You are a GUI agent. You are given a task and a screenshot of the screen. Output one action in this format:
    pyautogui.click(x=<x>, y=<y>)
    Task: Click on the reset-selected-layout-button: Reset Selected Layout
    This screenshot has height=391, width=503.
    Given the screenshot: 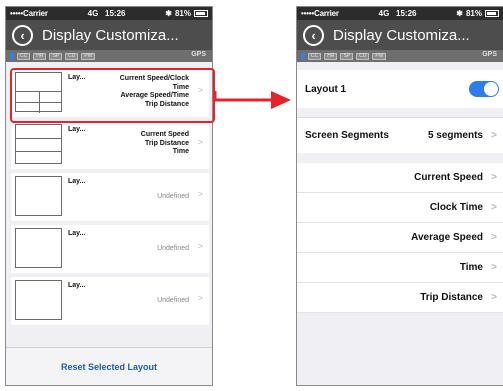 What is the action you would take?
    pyautogui.click(x=109, y=367)
    